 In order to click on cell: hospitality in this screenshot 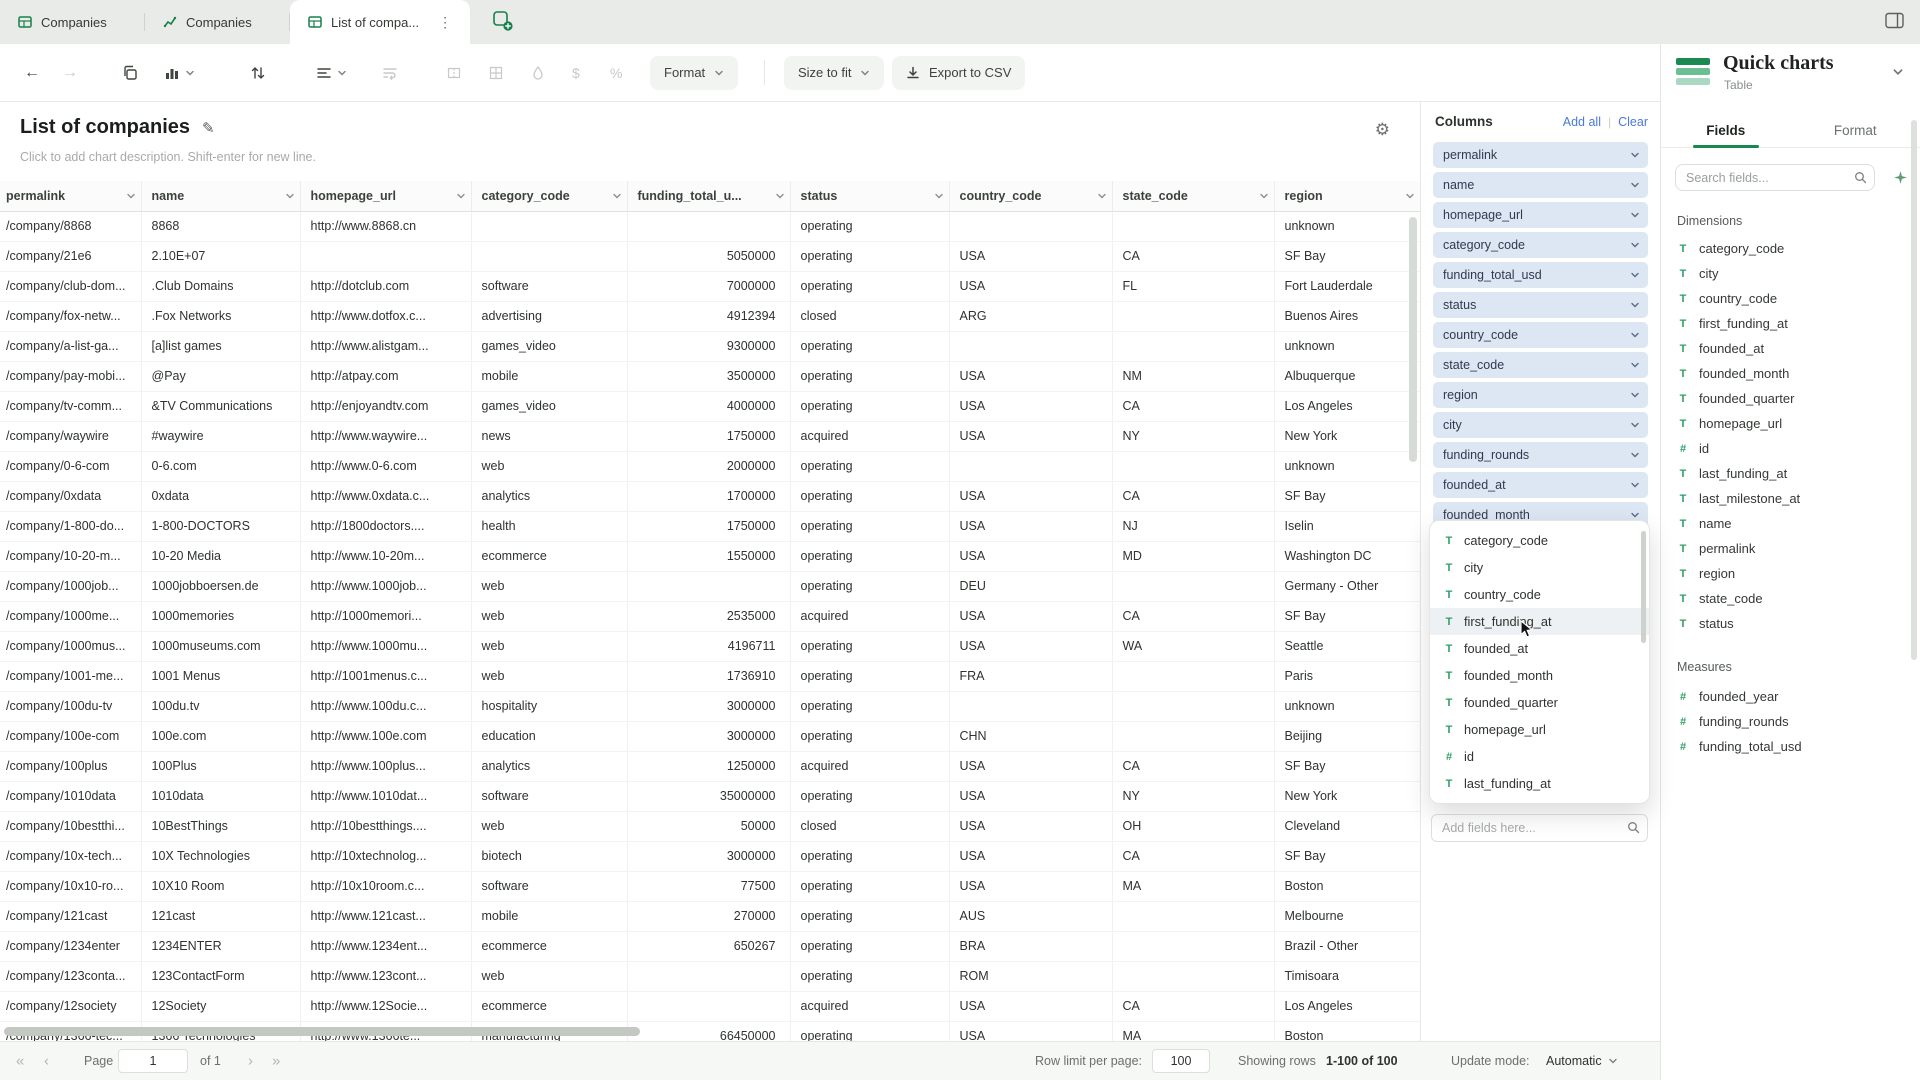, I will do `click(549, 706)`.